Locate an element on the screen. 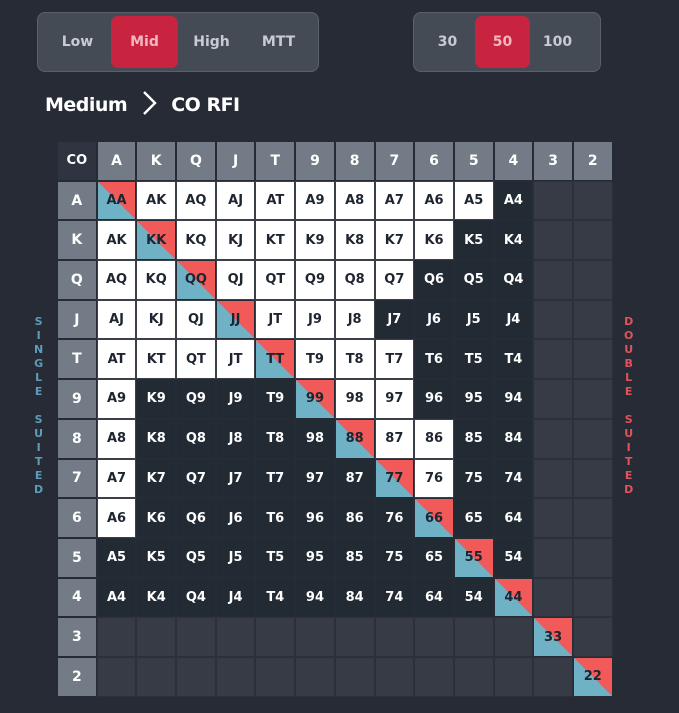  hand-cell: T4 is located at coordinates (513, 359).